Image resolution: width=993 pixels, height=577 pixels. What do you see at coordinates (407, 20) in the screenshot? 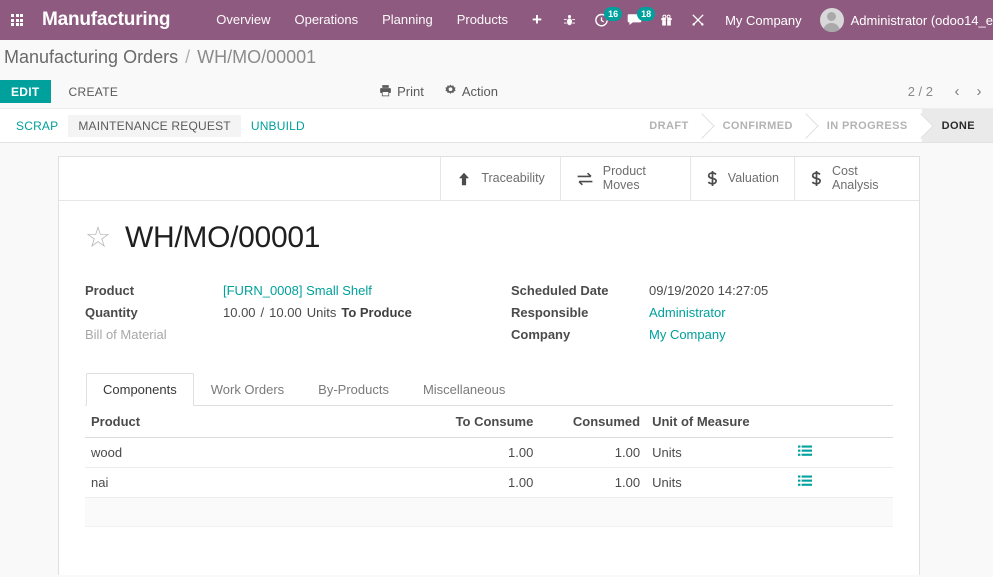
I see `menu-item-planning: Planning` at bounding box center [407, 20].